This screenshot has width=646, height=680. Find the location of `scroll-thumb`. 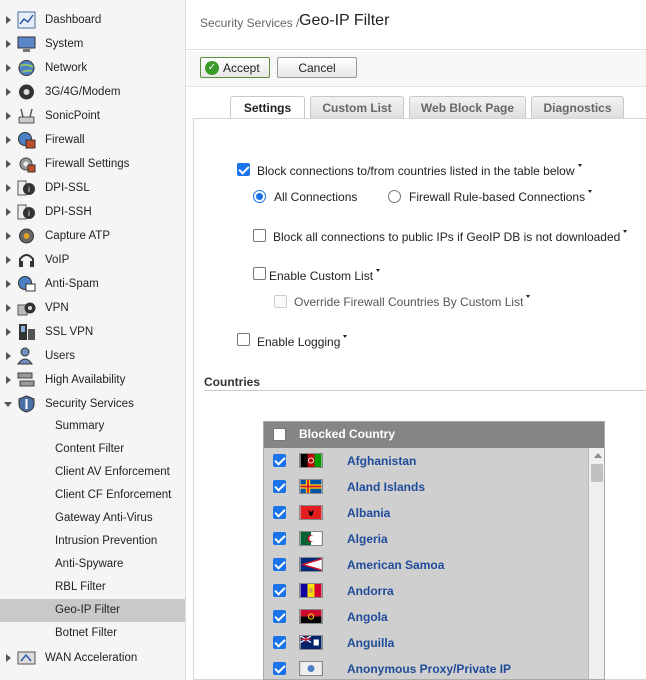

scroll-thumb is located at coordinates (597, 473).